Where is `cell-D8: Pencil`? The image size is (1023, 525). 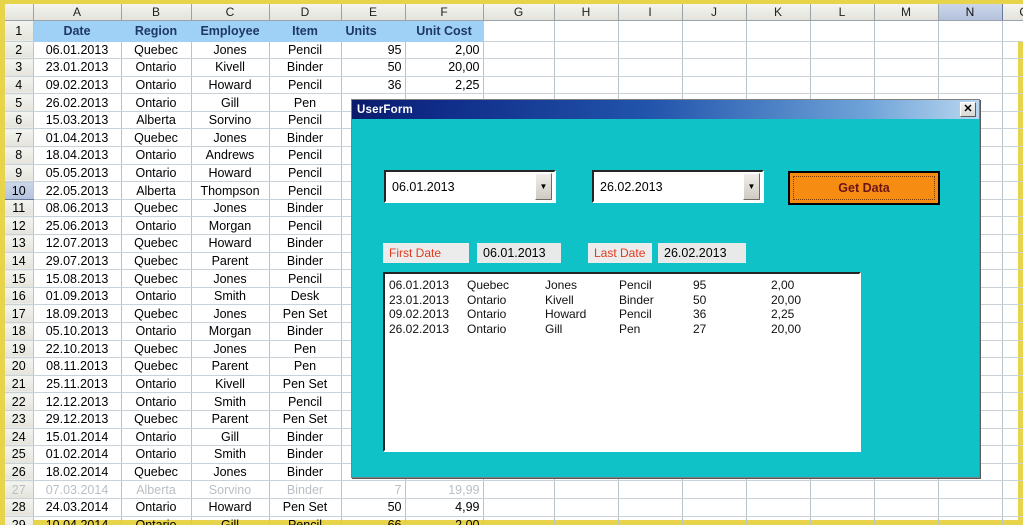 cell-D8: Pencil is located at coordinates (305, 155).